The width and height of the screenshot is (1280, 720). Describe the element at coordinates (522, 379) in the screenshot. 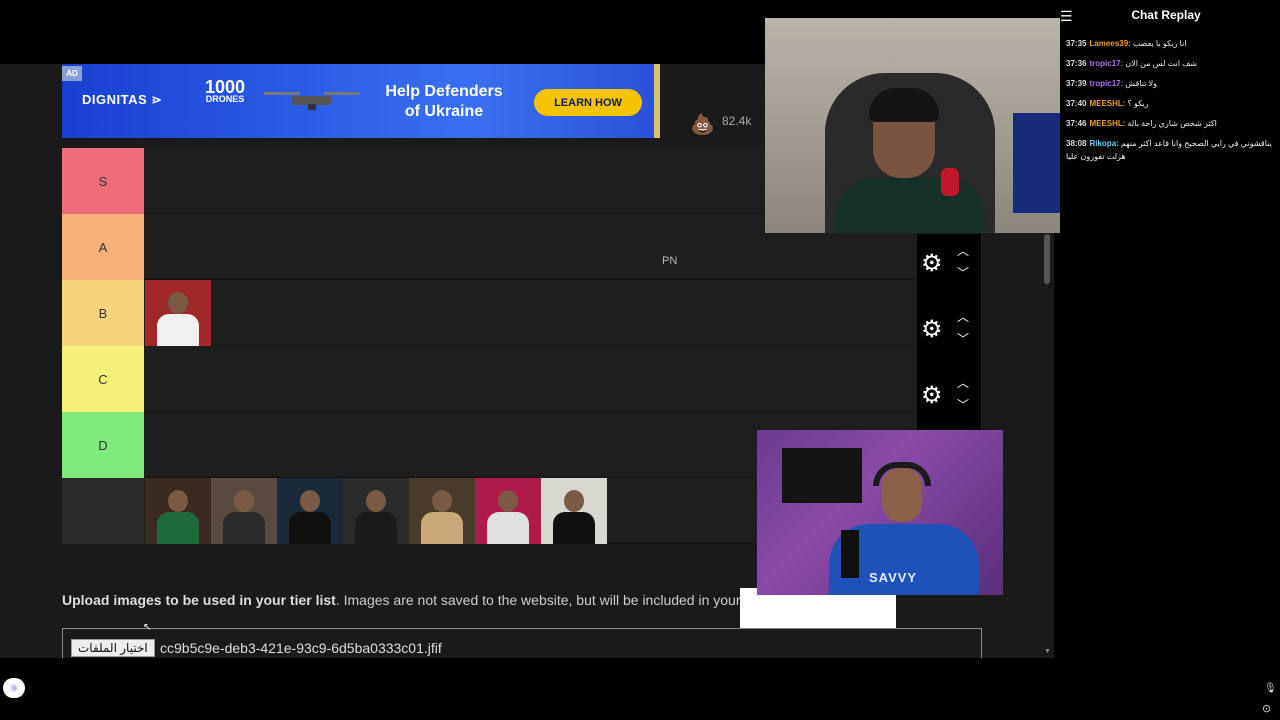

I see `tier-row: C` at that location.